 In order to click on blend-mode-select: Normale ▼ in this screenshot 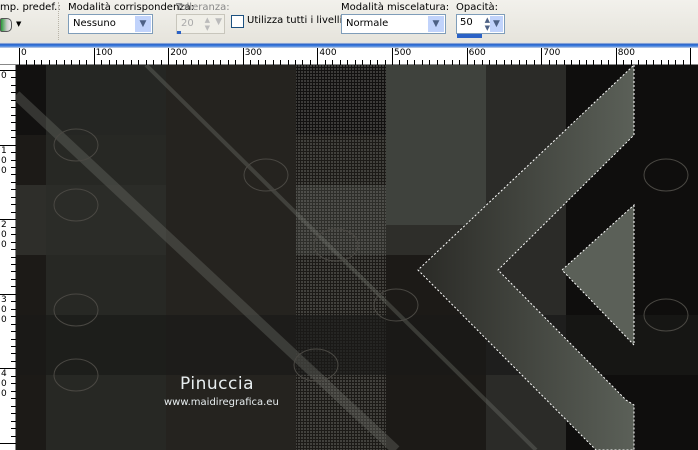, I will do `click(393, 24)`.